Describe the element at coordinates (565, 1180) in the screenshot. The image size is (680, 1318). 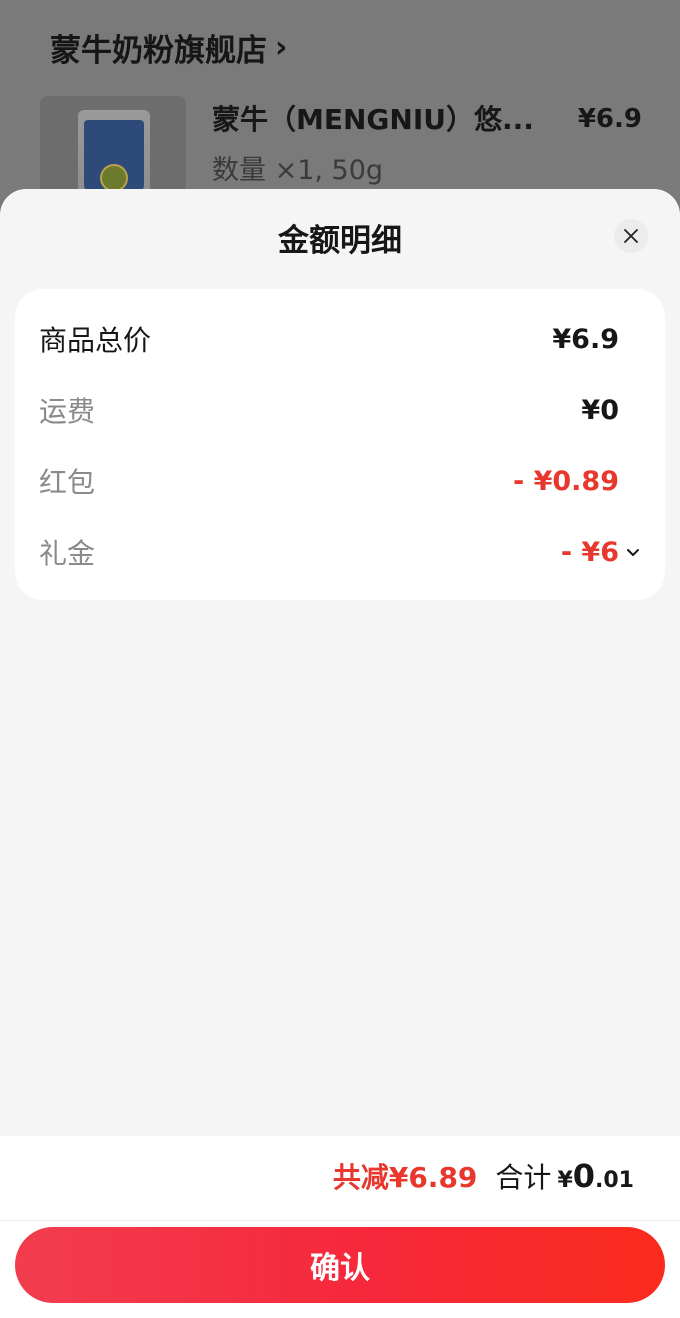
I see `total-currency: ¥` at that location.